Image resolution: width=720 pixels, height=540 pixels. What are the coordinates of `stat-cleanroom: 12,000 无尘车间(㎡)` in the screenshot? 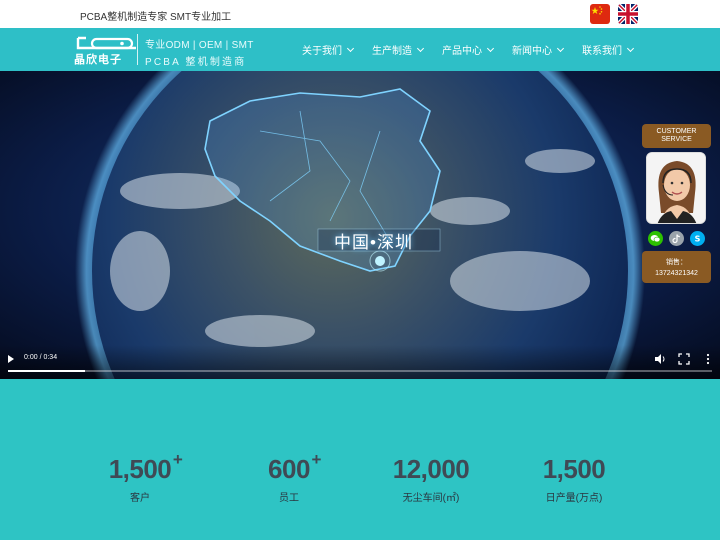 It's located at (431, 479).